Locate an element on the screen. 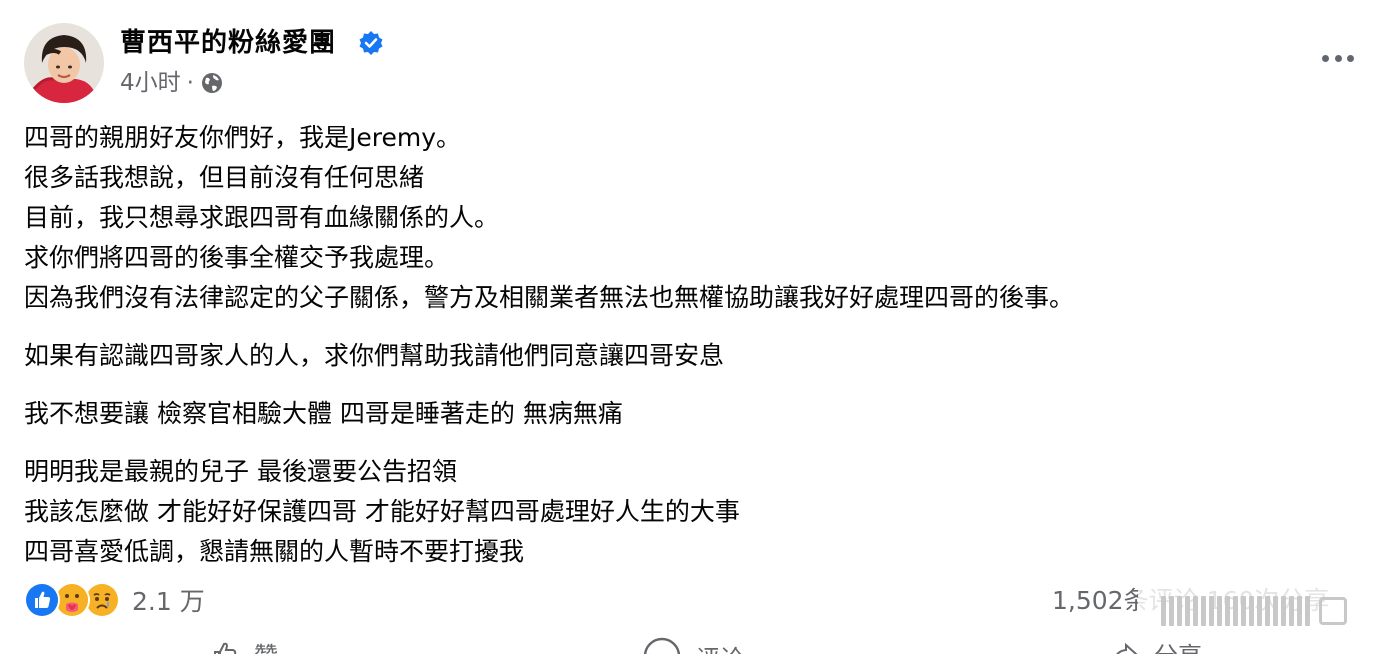 This screenshot has width=1388, height=654. comment-bubble-icon is located at coordinates (662, 645).